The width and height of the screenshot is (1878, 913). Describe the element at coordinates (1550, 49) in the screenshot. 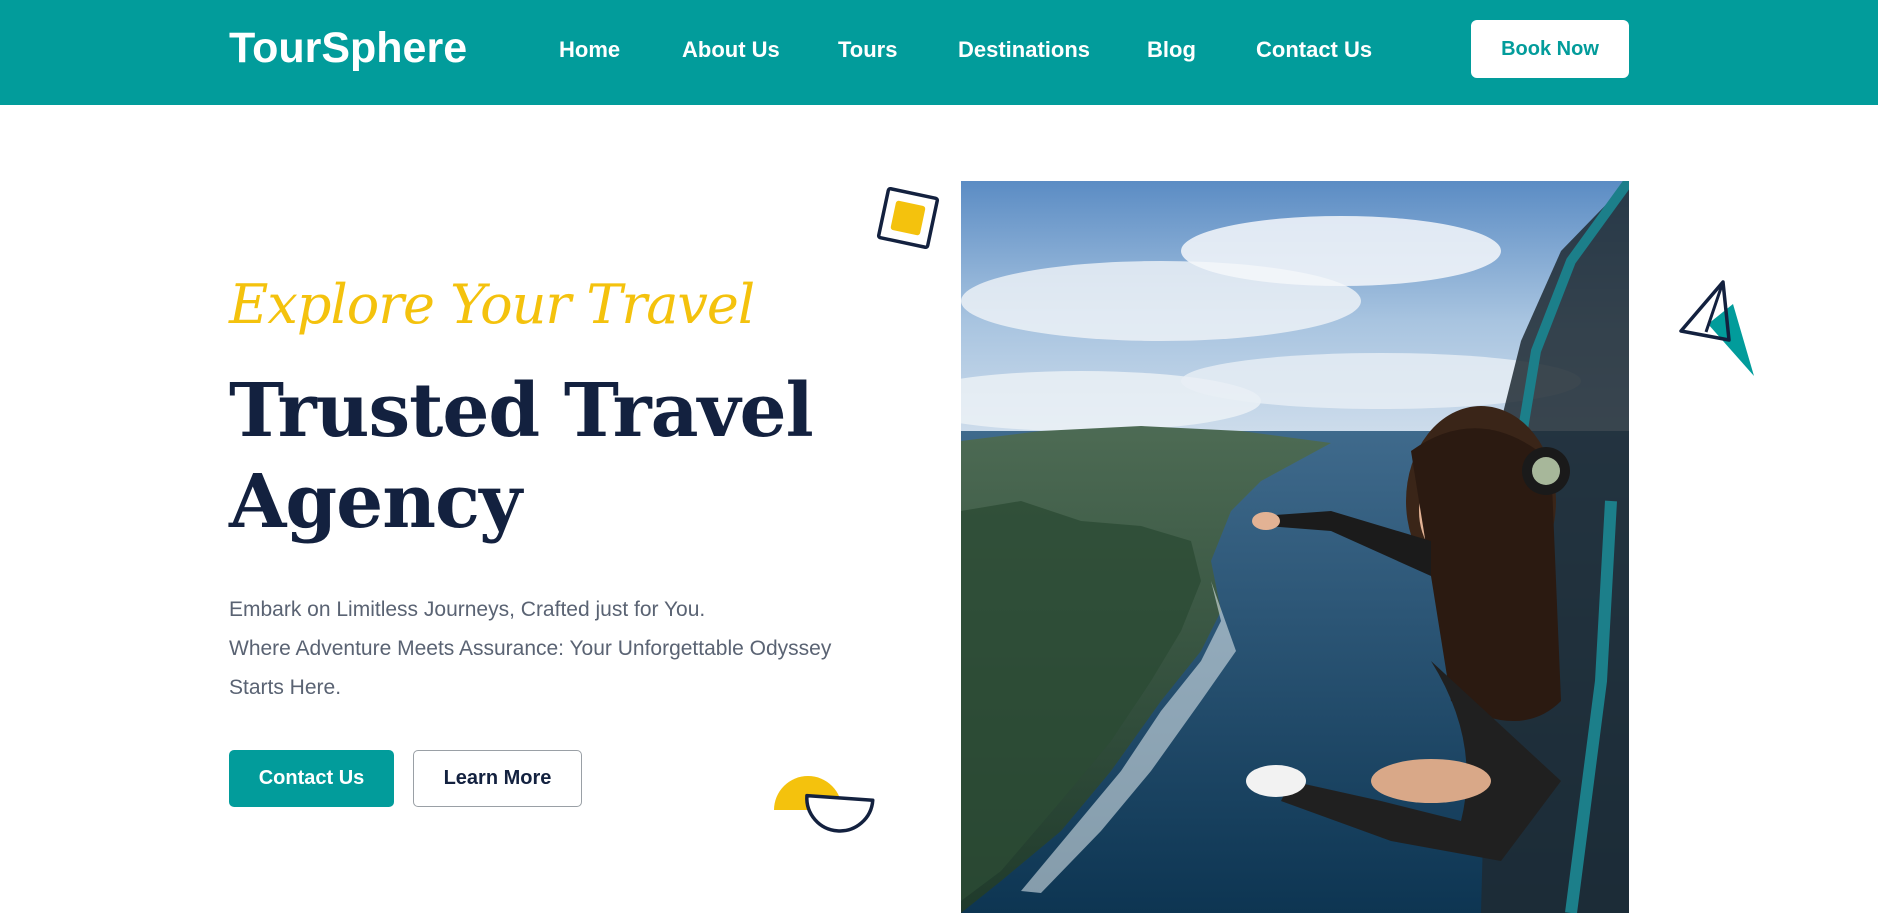

I see `book-now-button: Book Now` at that location.